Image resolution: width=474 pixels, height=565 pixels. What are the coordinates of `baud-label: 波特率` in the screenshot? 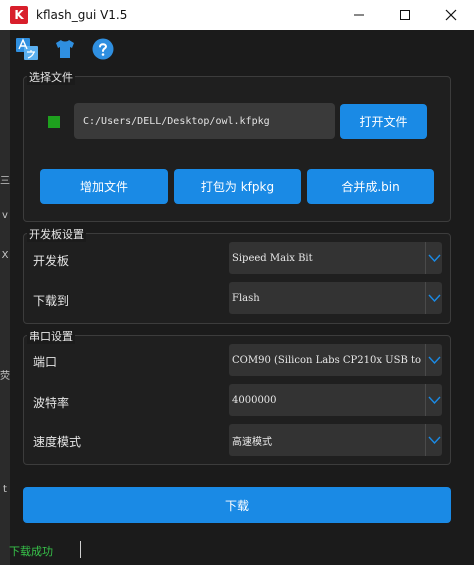 It's located at (51, 403).